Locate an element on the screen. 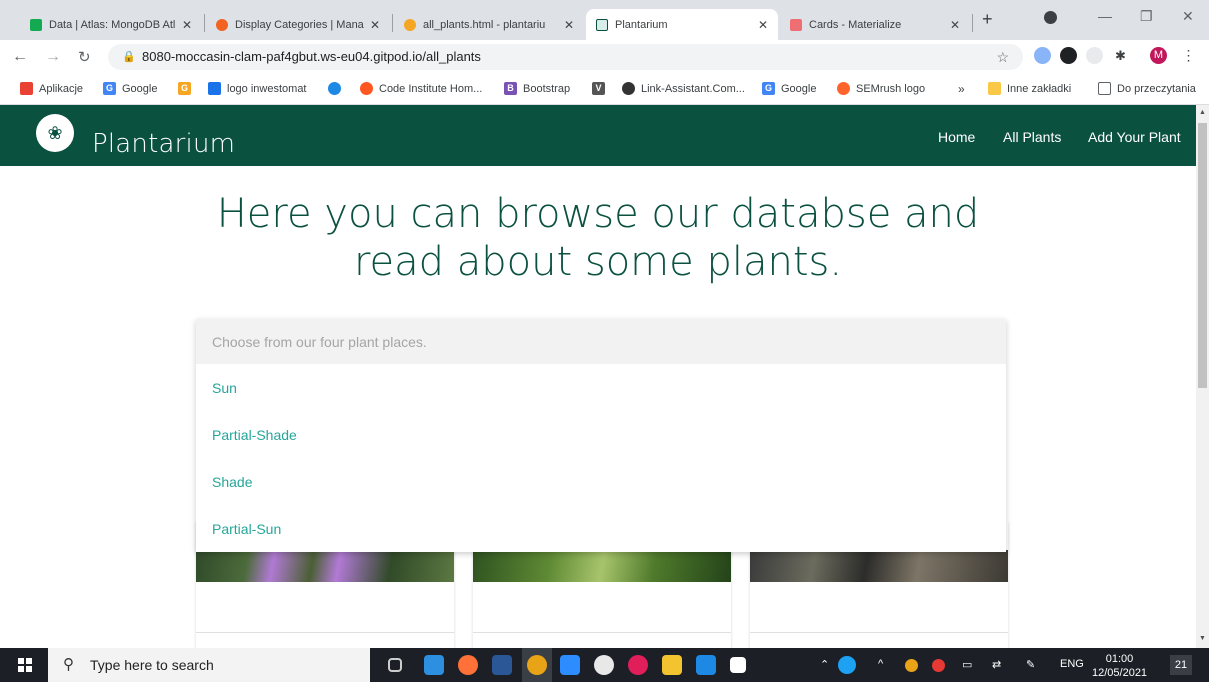 The width and height of the screenshot is (1209, 682). bookmark-item: G is located at coordinates (187, 88).